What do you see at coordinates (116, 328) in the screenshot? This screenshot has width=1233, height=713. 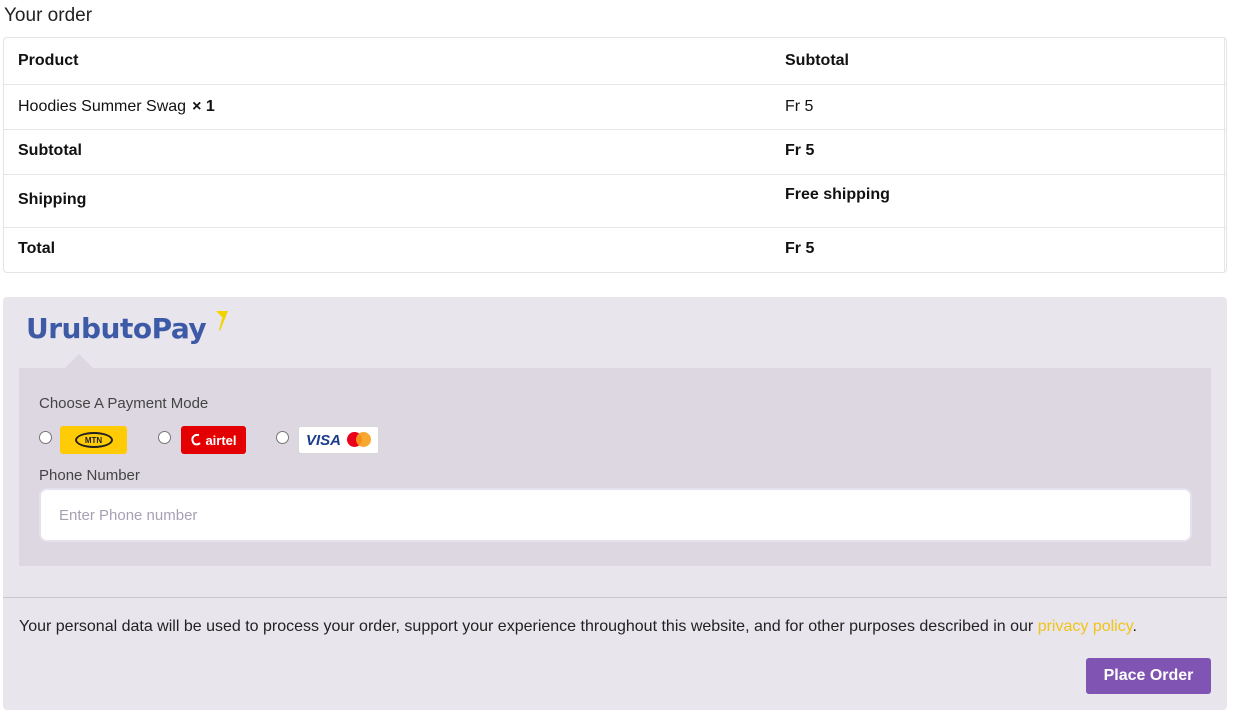 I see `brand-name: UrubutoPay` at bounding box center [116, 328].